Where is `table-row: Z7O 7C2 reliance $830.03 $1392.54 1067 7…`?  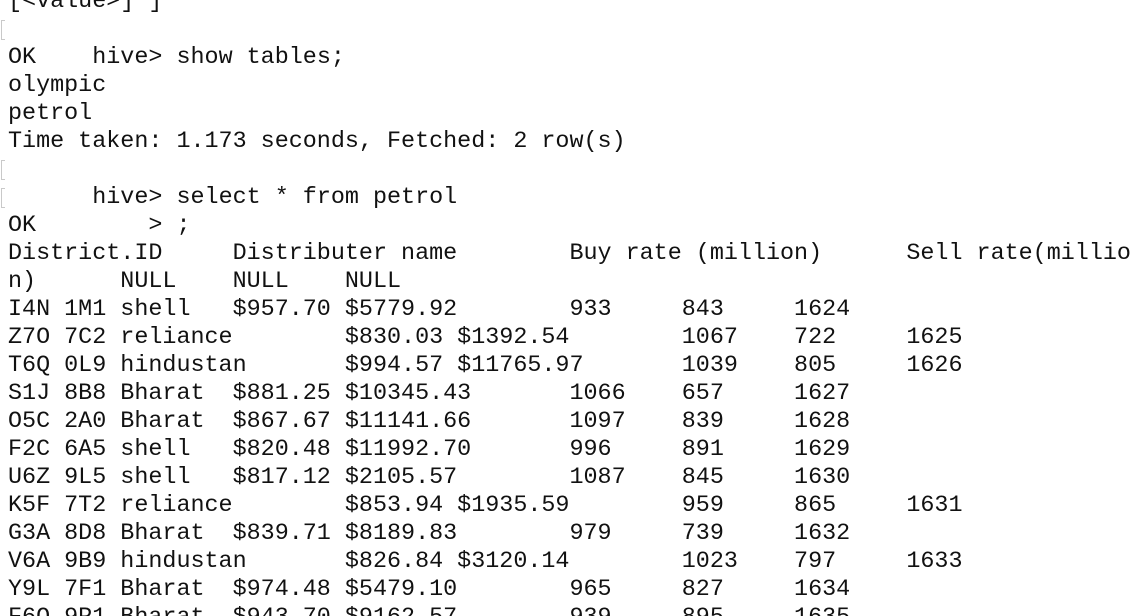
table-row: Z7O 7C2 reliance $830.03 $1392.54 1067 7… is located at coordinates (485, 338).